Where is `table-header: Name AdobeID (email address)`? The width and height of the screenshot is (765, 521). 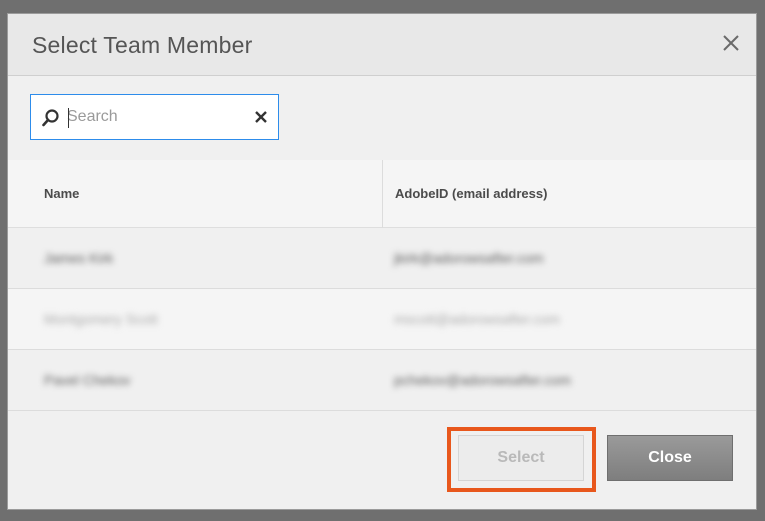 table-header: Name AdobeID (email address) is located at coordinates (382, 194).